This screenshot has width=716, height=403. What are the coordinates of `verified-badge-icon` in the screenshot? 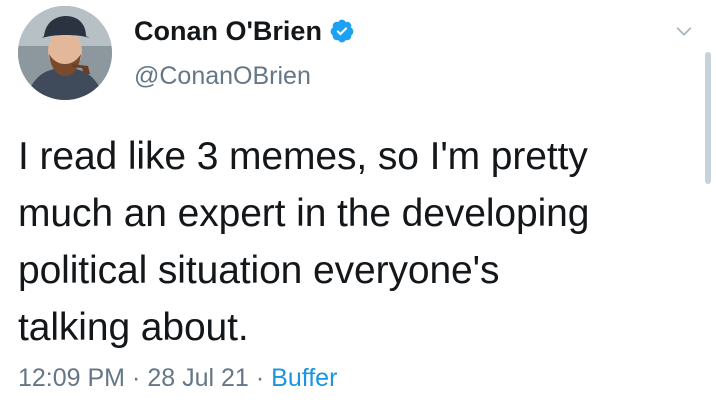 It's located at (342, 31).